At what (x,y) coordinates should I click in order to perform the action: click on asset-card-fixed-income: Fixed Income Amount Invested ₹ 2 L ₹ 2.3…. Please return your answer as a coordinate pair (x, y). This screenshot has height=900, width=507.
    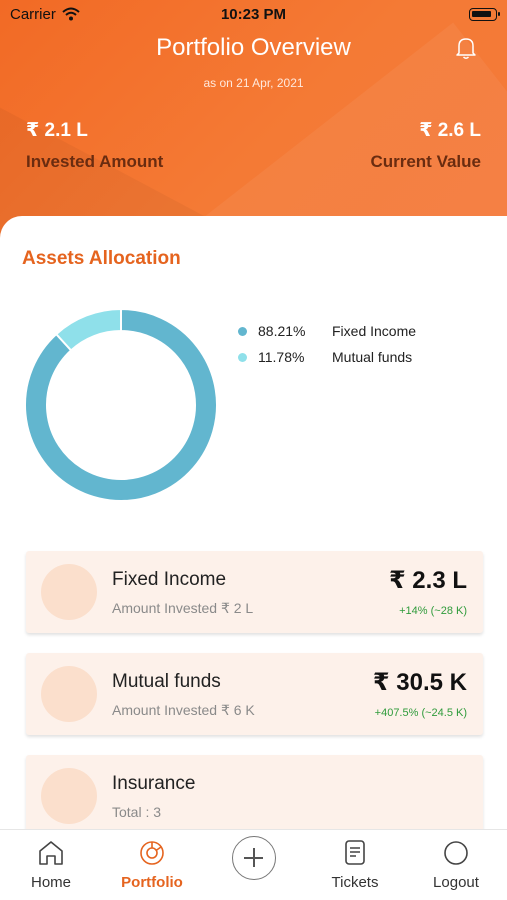
    Looking at the image, I should click on (254, 592).